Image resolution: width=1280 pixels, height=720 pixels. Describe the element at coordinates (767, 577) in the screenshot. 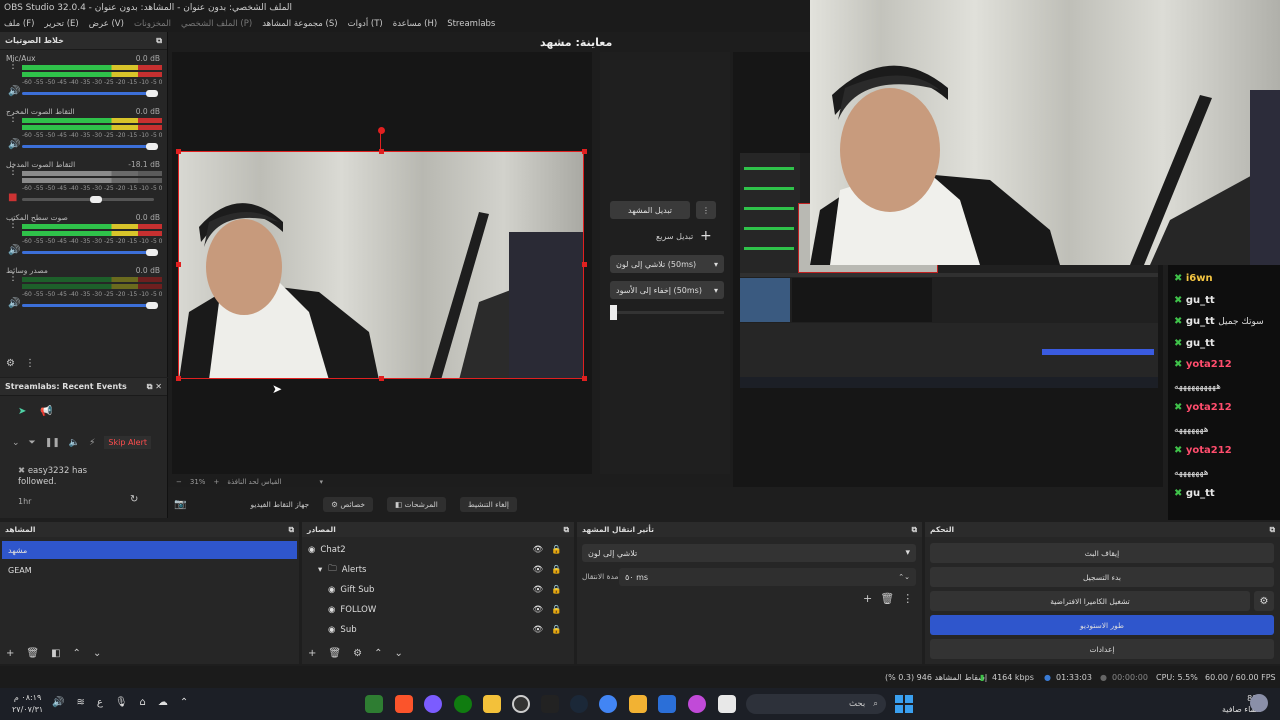

I see `duration-input: ٥٠ ms ⌃⌄` at that location.